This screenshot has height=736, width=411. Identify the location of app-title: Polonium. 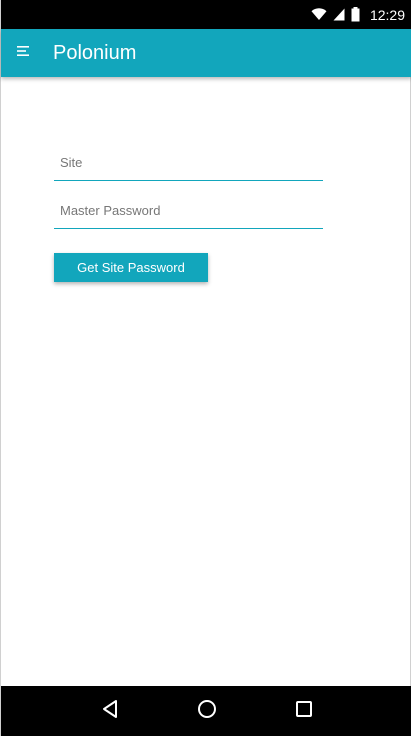
(95, 52).